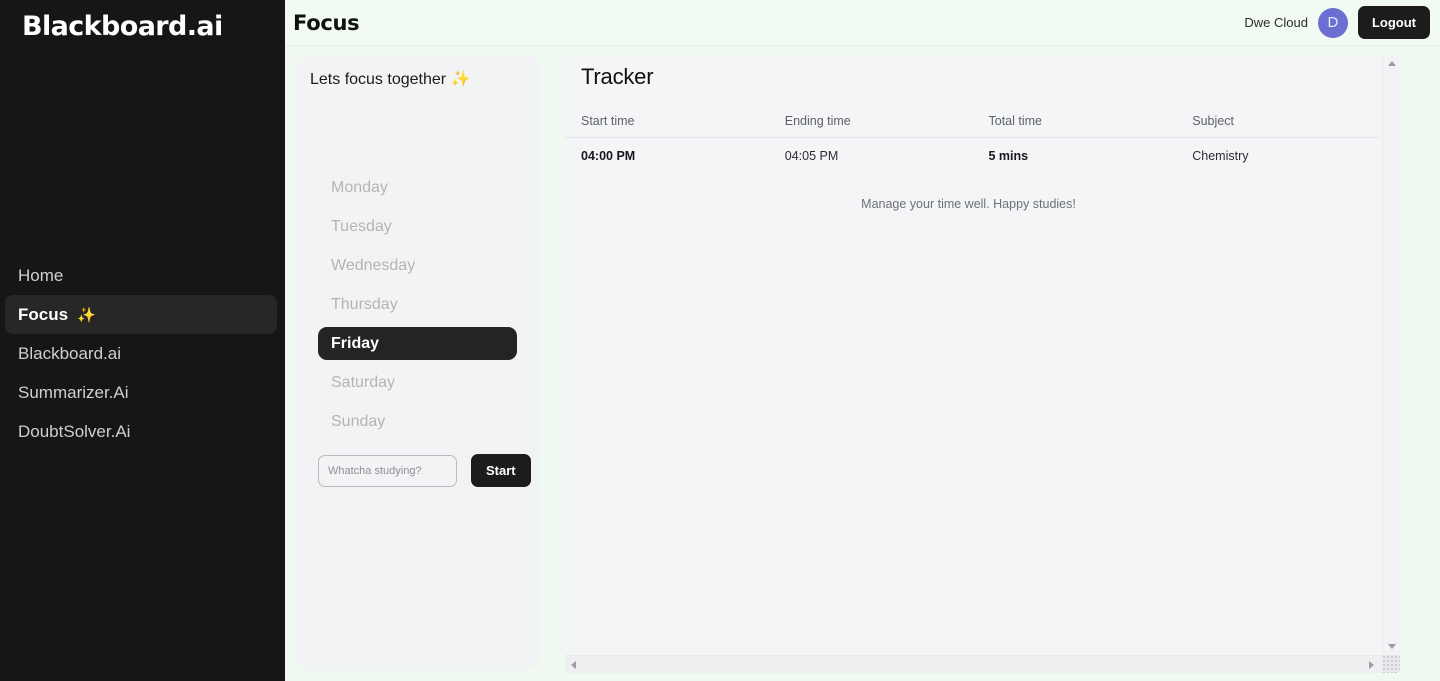  I want to click on day-label: Wednesday, so click(373, 265).